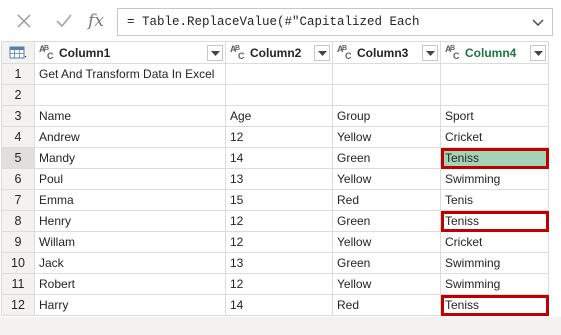 This screenshot has height=335, width=561. I want to click on column-header-2: ABC Column2, so click(279, 52).